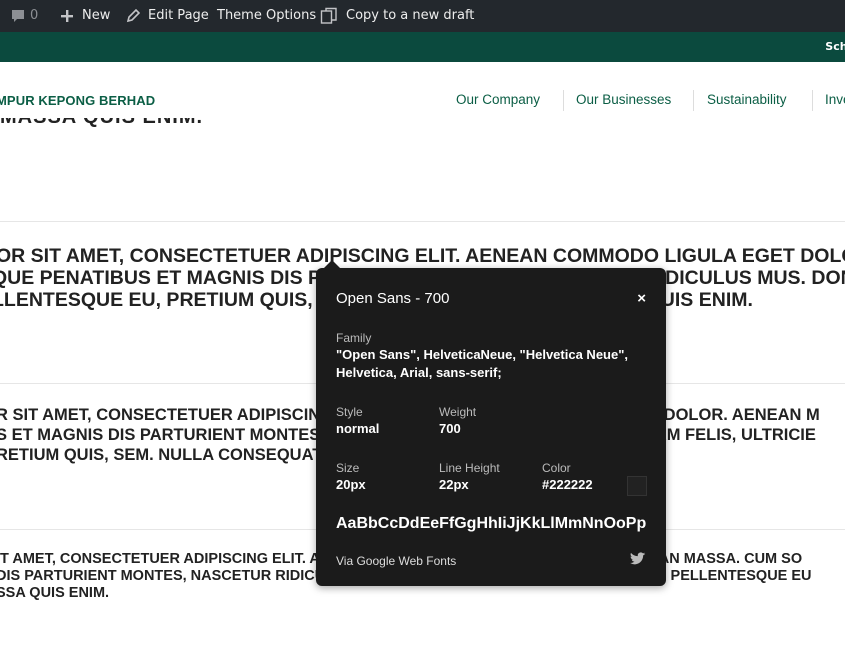  I want to click on weight-value: 700, so click(450, 428).